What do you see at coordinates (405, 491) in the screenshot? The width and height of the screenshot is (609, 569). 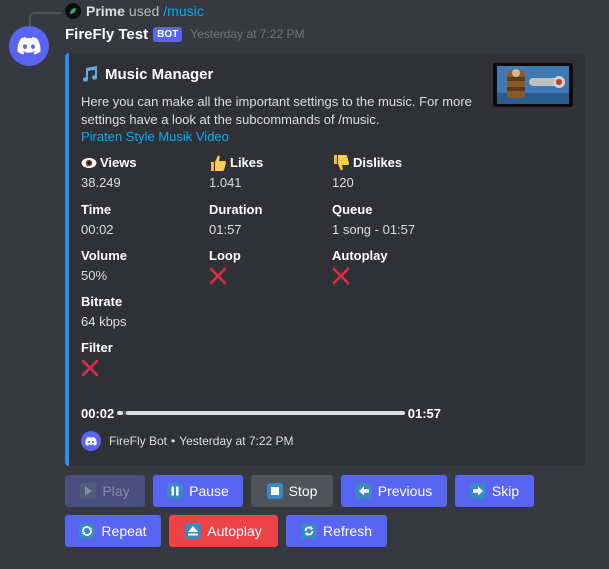 I see `previous-button-label: Previous` at bounding box center [405, 491].